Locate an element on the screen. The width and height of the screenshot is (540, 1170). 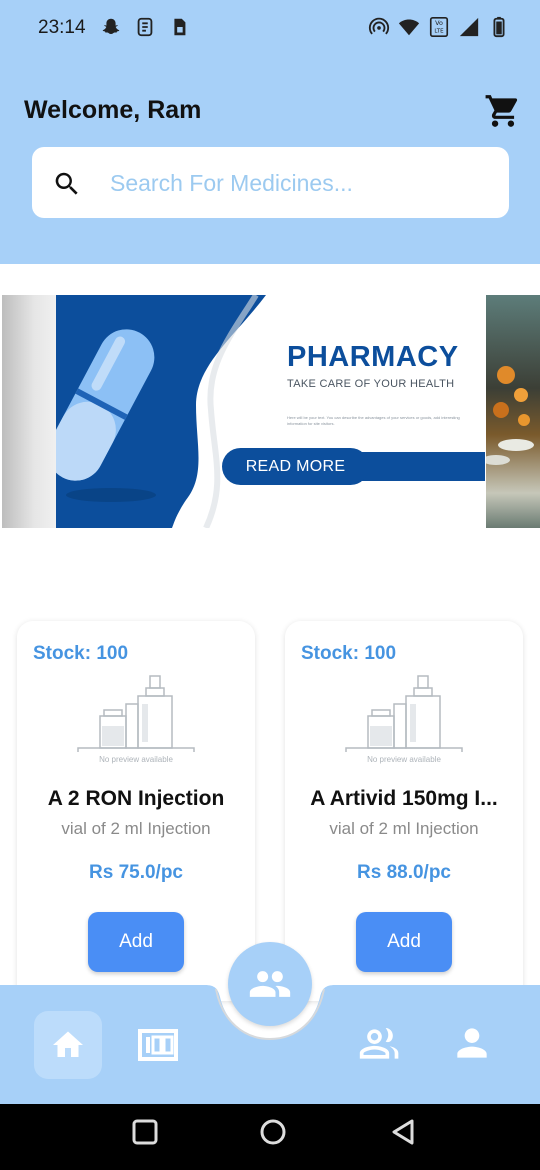
search-icon is located at coordinates (66, 183).